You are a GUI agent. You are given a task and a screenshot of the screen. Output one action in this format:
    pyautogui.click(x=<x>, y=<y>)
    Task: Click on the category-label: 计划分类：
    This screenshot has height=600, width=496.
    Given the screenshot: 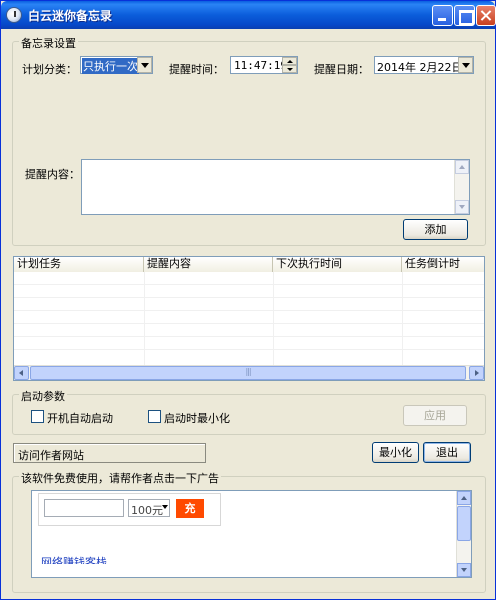 What is the action you would take?
    pyautogui.click(x=49, y=69)
    